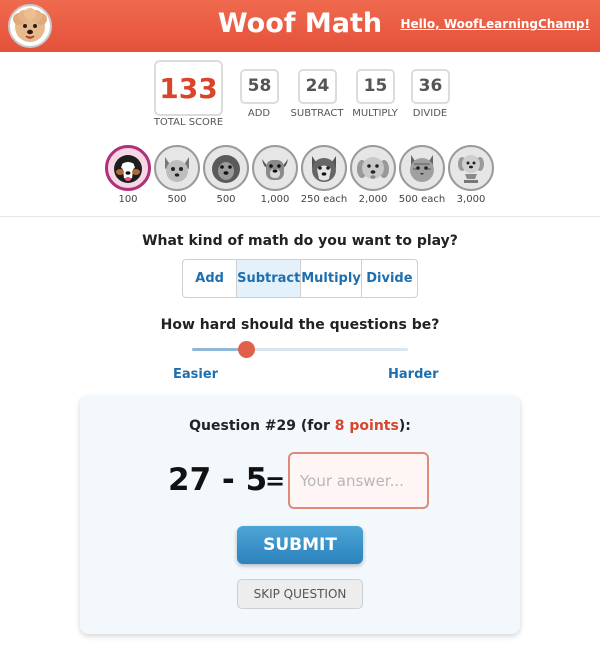  Describe the element at coordinates (413, 374) in the screenshot. I see `difficulty-max-label: Harder` at that location.